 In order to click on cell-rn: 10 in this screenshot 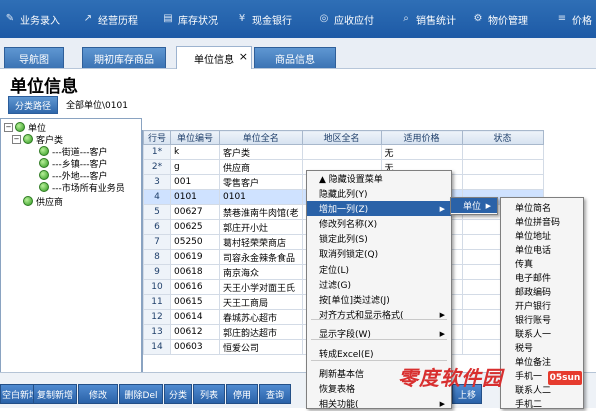, I will do `click(157, 287)`.